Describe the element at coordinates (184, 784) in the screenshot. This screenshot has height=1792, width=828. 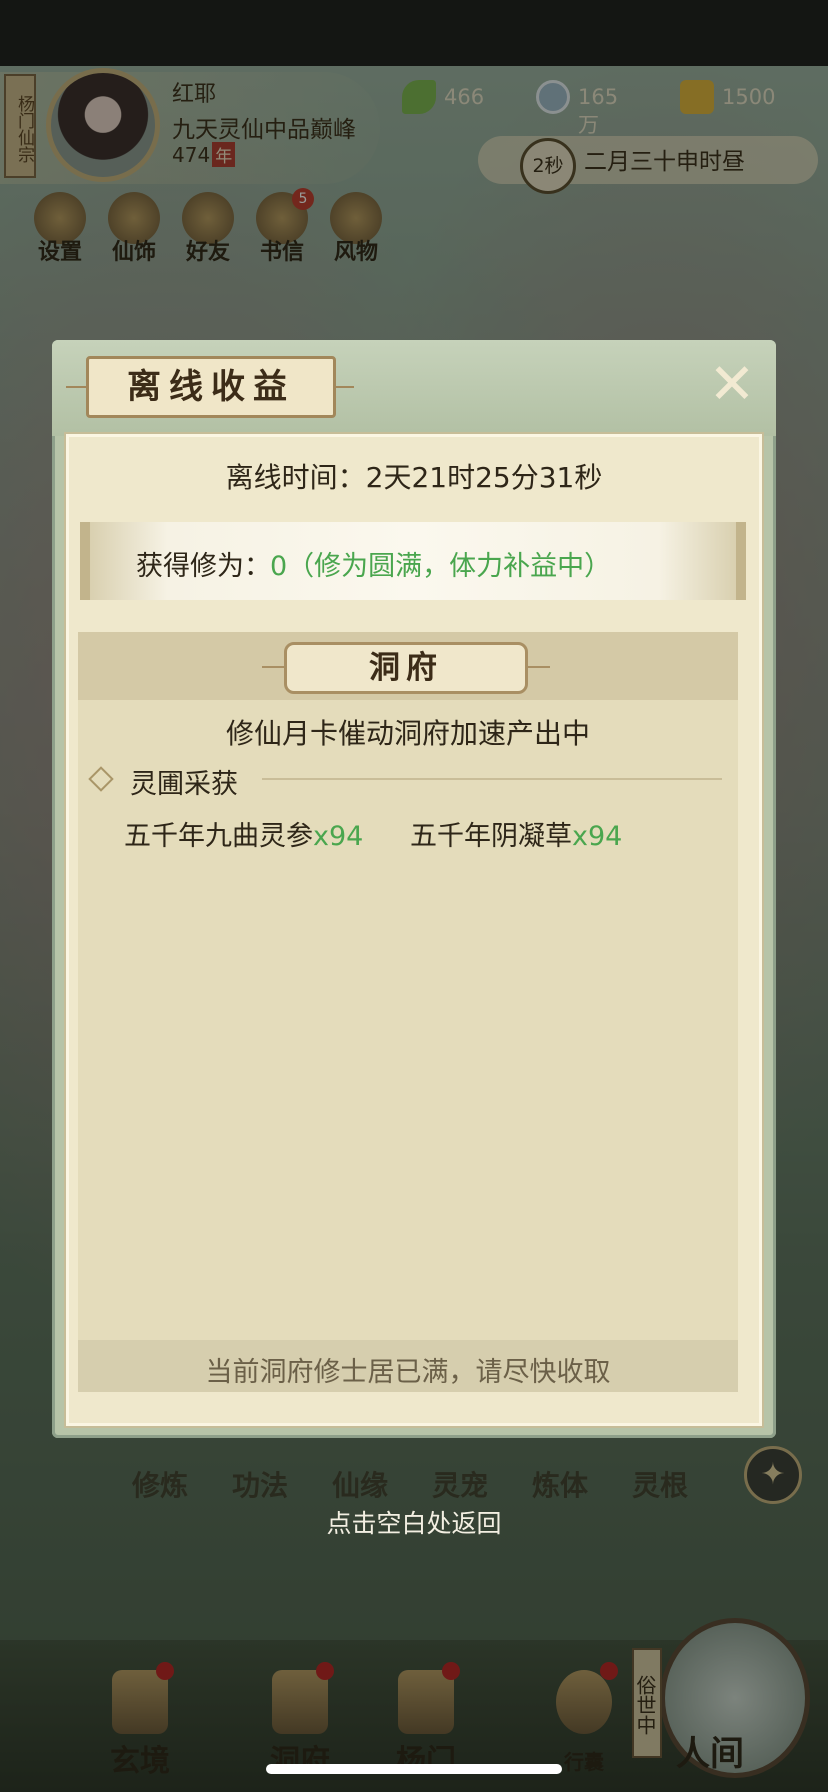
I see `garden-harvest-title: 灵圃采获` at that location.